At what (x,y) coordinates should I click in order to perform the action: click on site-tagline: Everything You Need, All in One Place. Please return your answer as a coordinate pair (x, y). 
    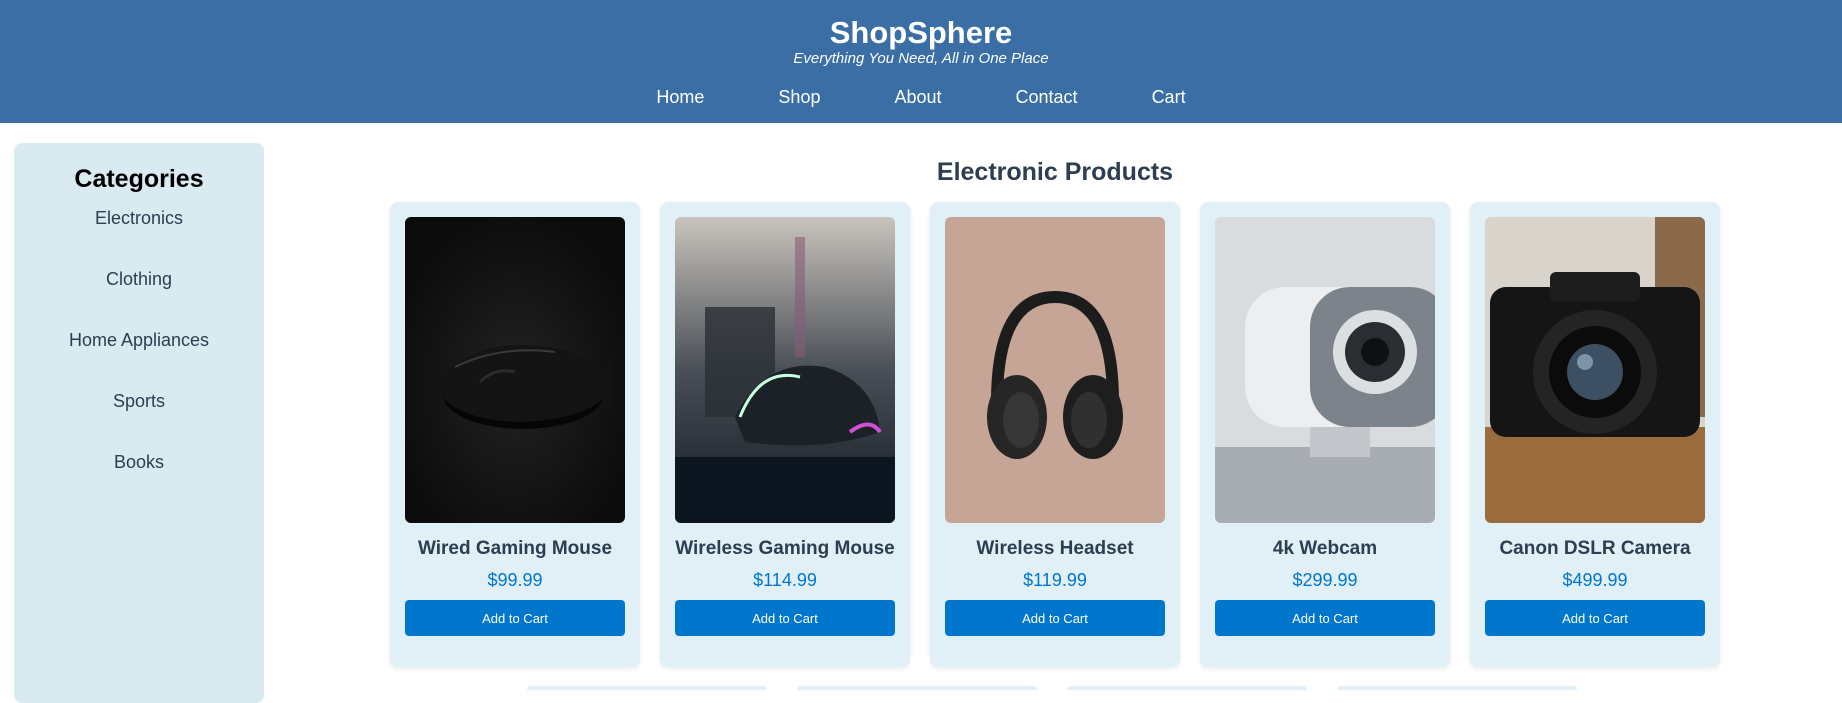
    Looking at the image, I should click on (921, 58).